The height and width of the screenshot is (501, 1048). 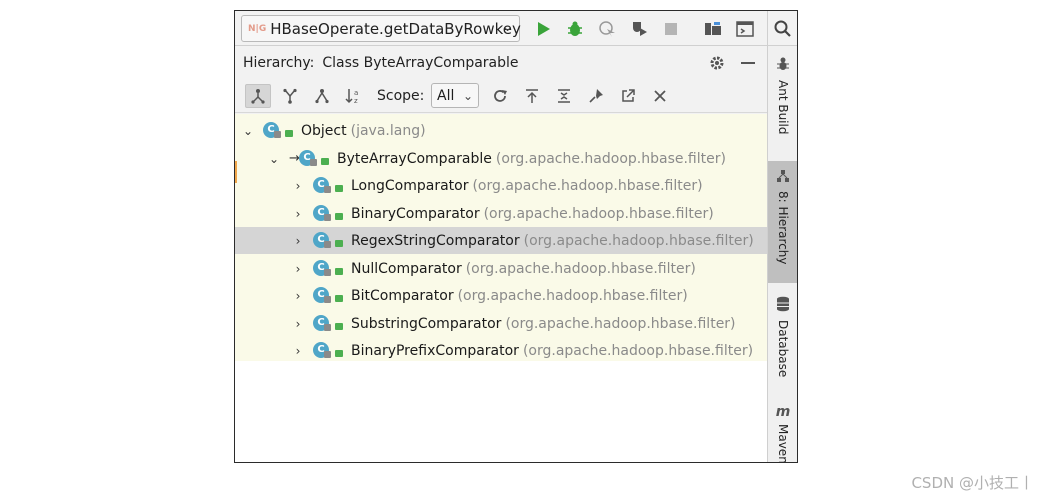 I want to click on hierarchy-header: Hierarchy: Class ByteArrayComparable, so click(x=501, y=63).